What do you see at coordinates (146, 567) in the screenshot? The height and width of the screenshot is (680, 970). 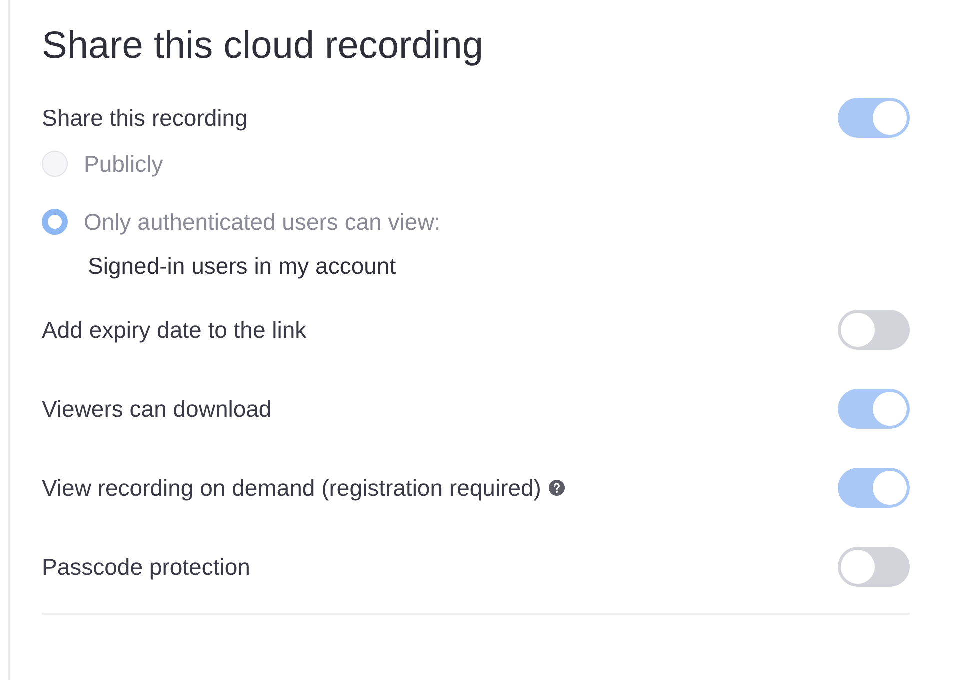 I see `setting-label: Passcode protection` at bounding box center [146, 567].